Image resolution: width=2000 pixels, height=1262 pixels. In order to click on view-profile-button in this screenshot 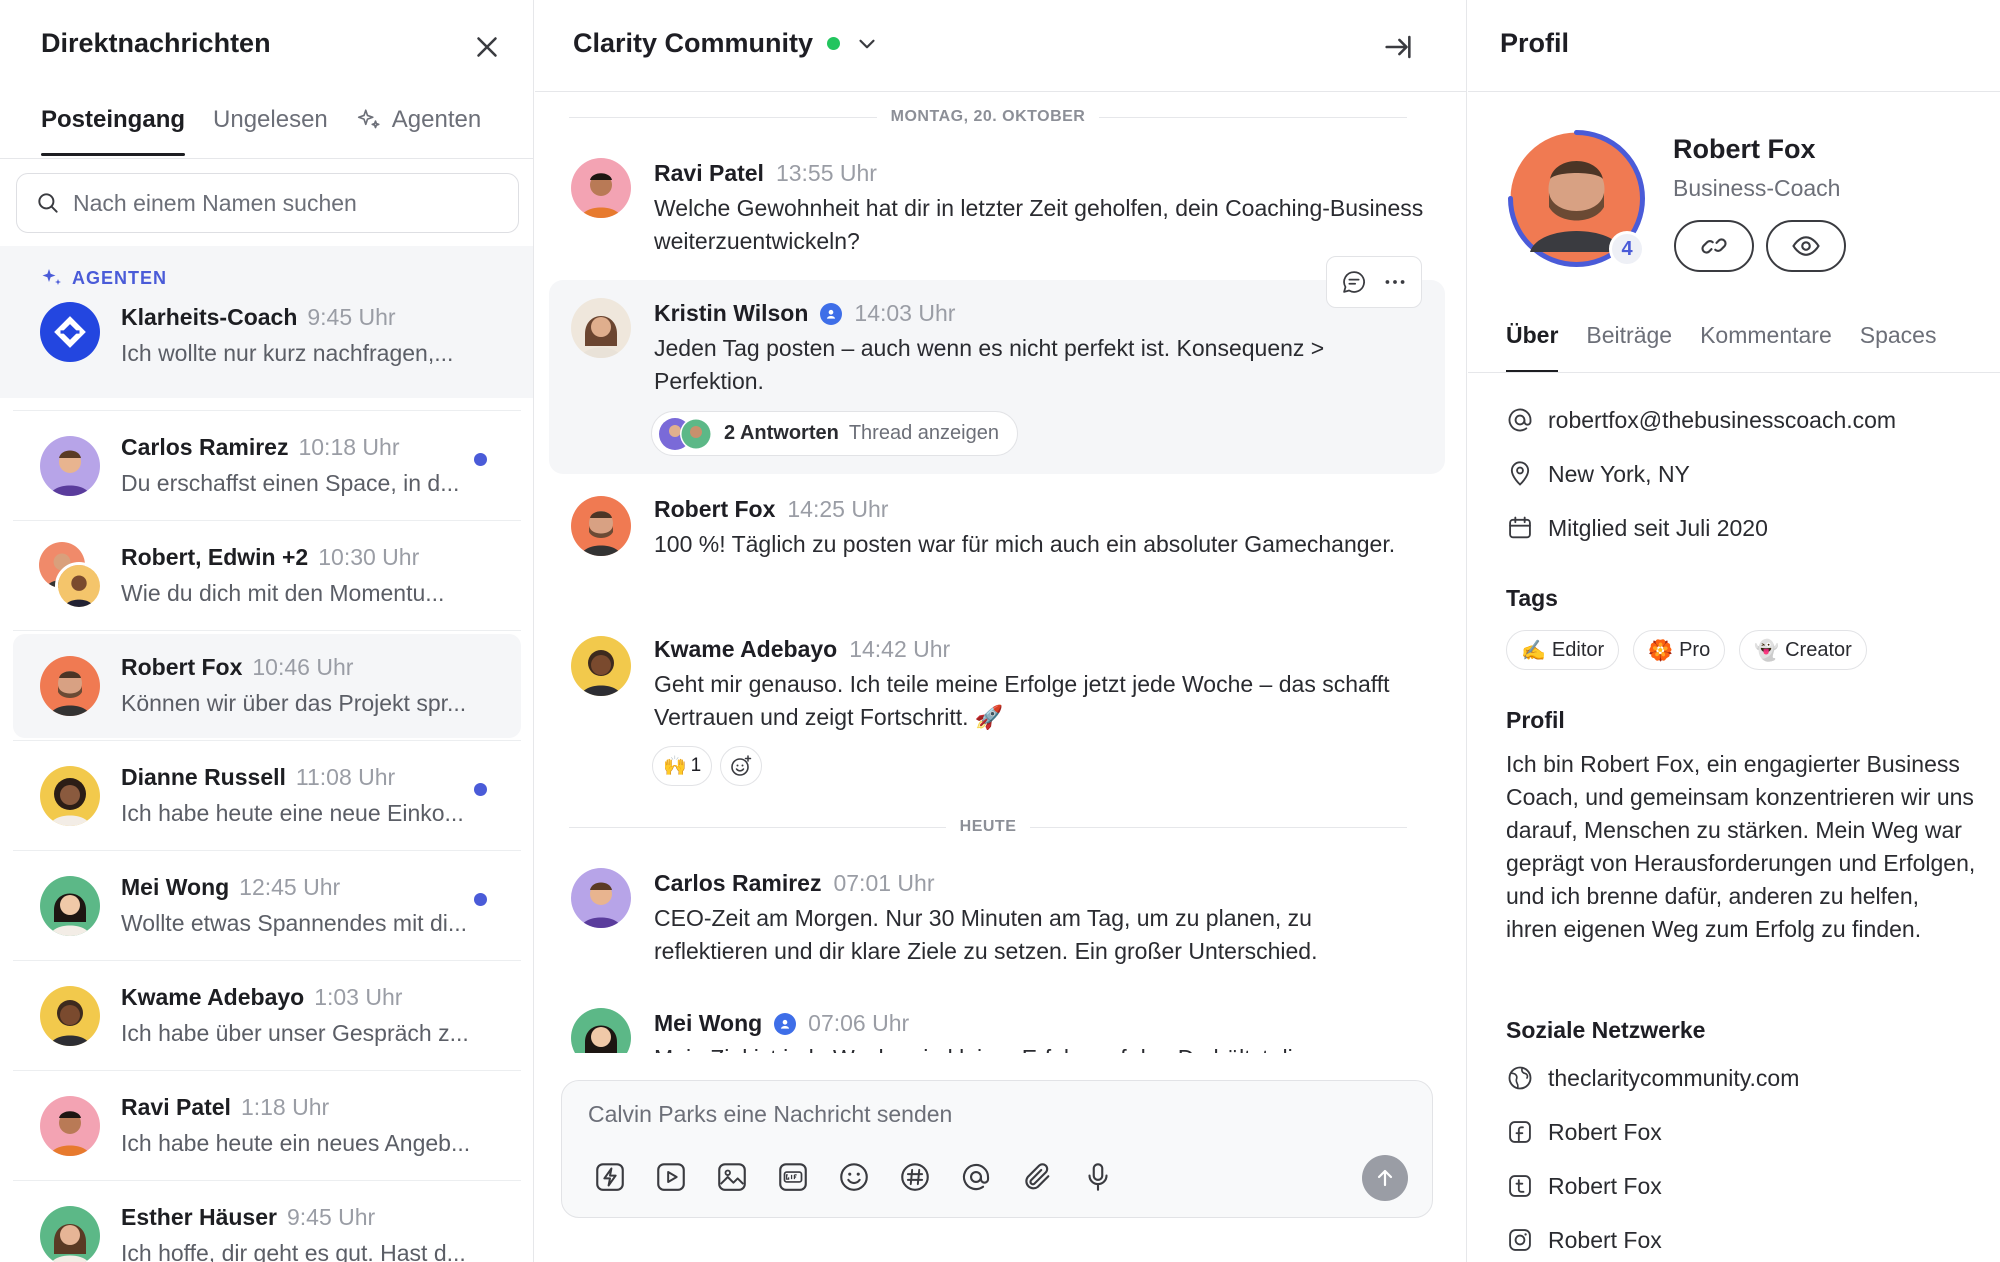, I will do `click(1806, 246)`.